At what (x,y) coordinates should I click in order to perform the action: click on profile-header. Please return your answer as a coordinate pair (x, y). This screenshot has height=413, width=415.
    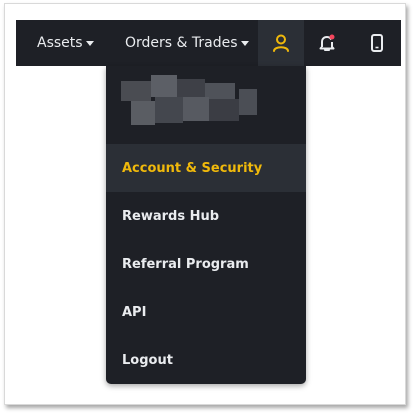
    Looking at the image, I should click on (206, 105).